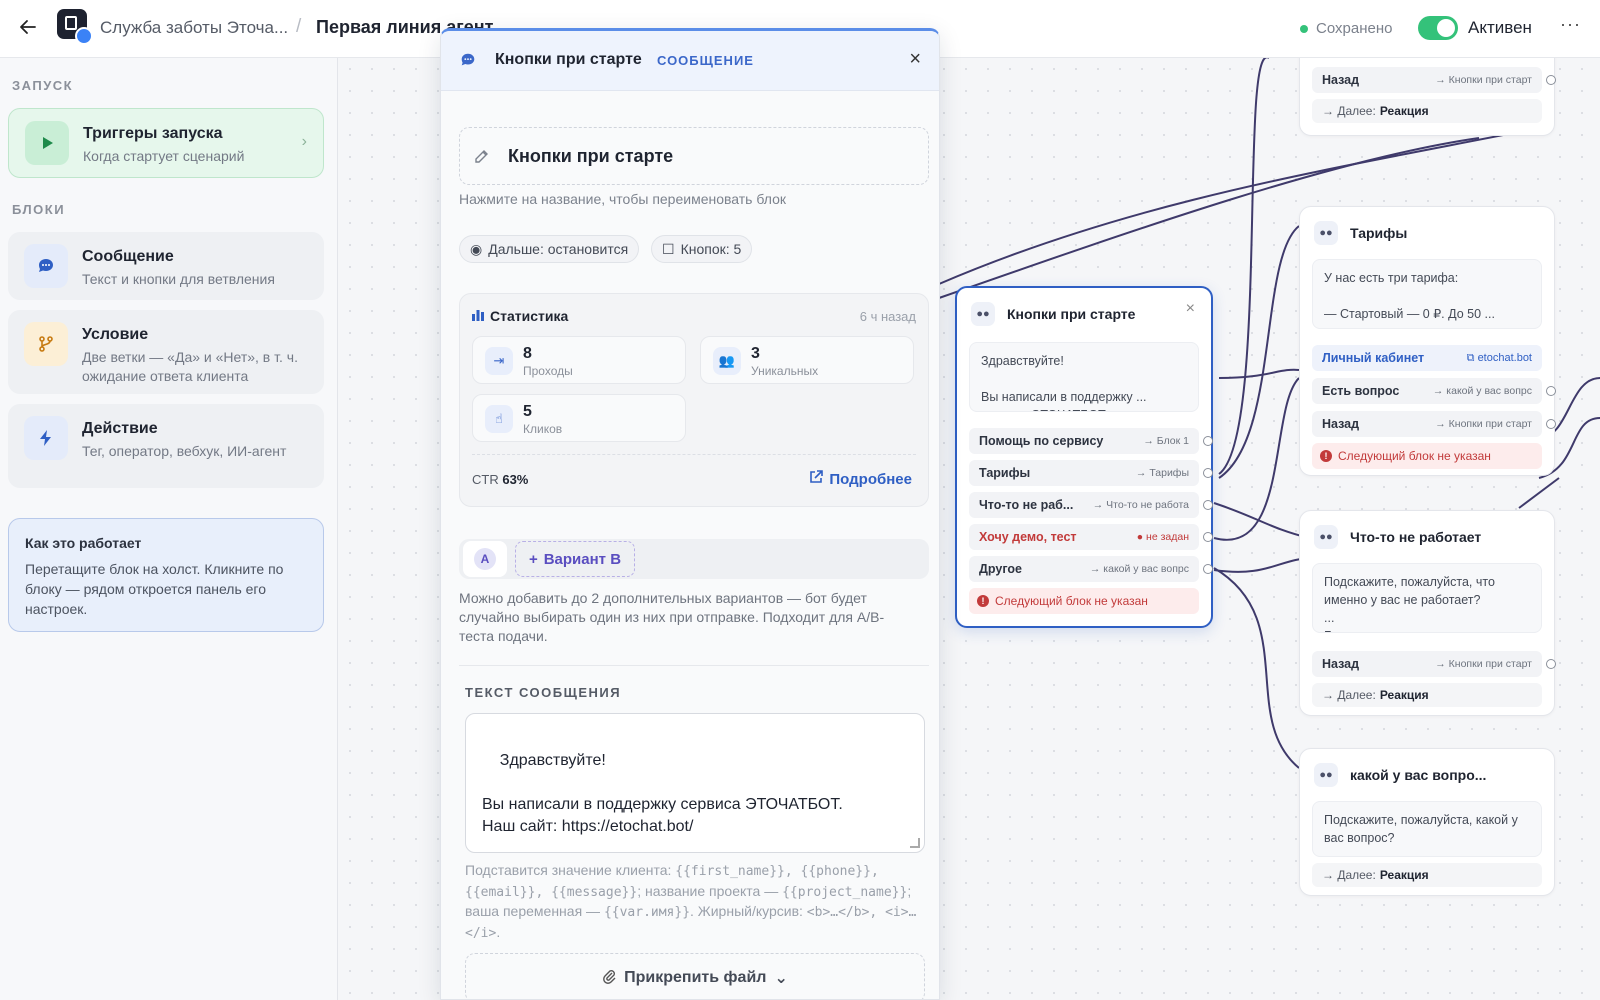 The width and height of the screenshot is (1600, 1000). Describe the element at coordinates (178, 279) in the screenshot. I see `block-message-subtitle: Текст и кнопки для ветвления` at that location.